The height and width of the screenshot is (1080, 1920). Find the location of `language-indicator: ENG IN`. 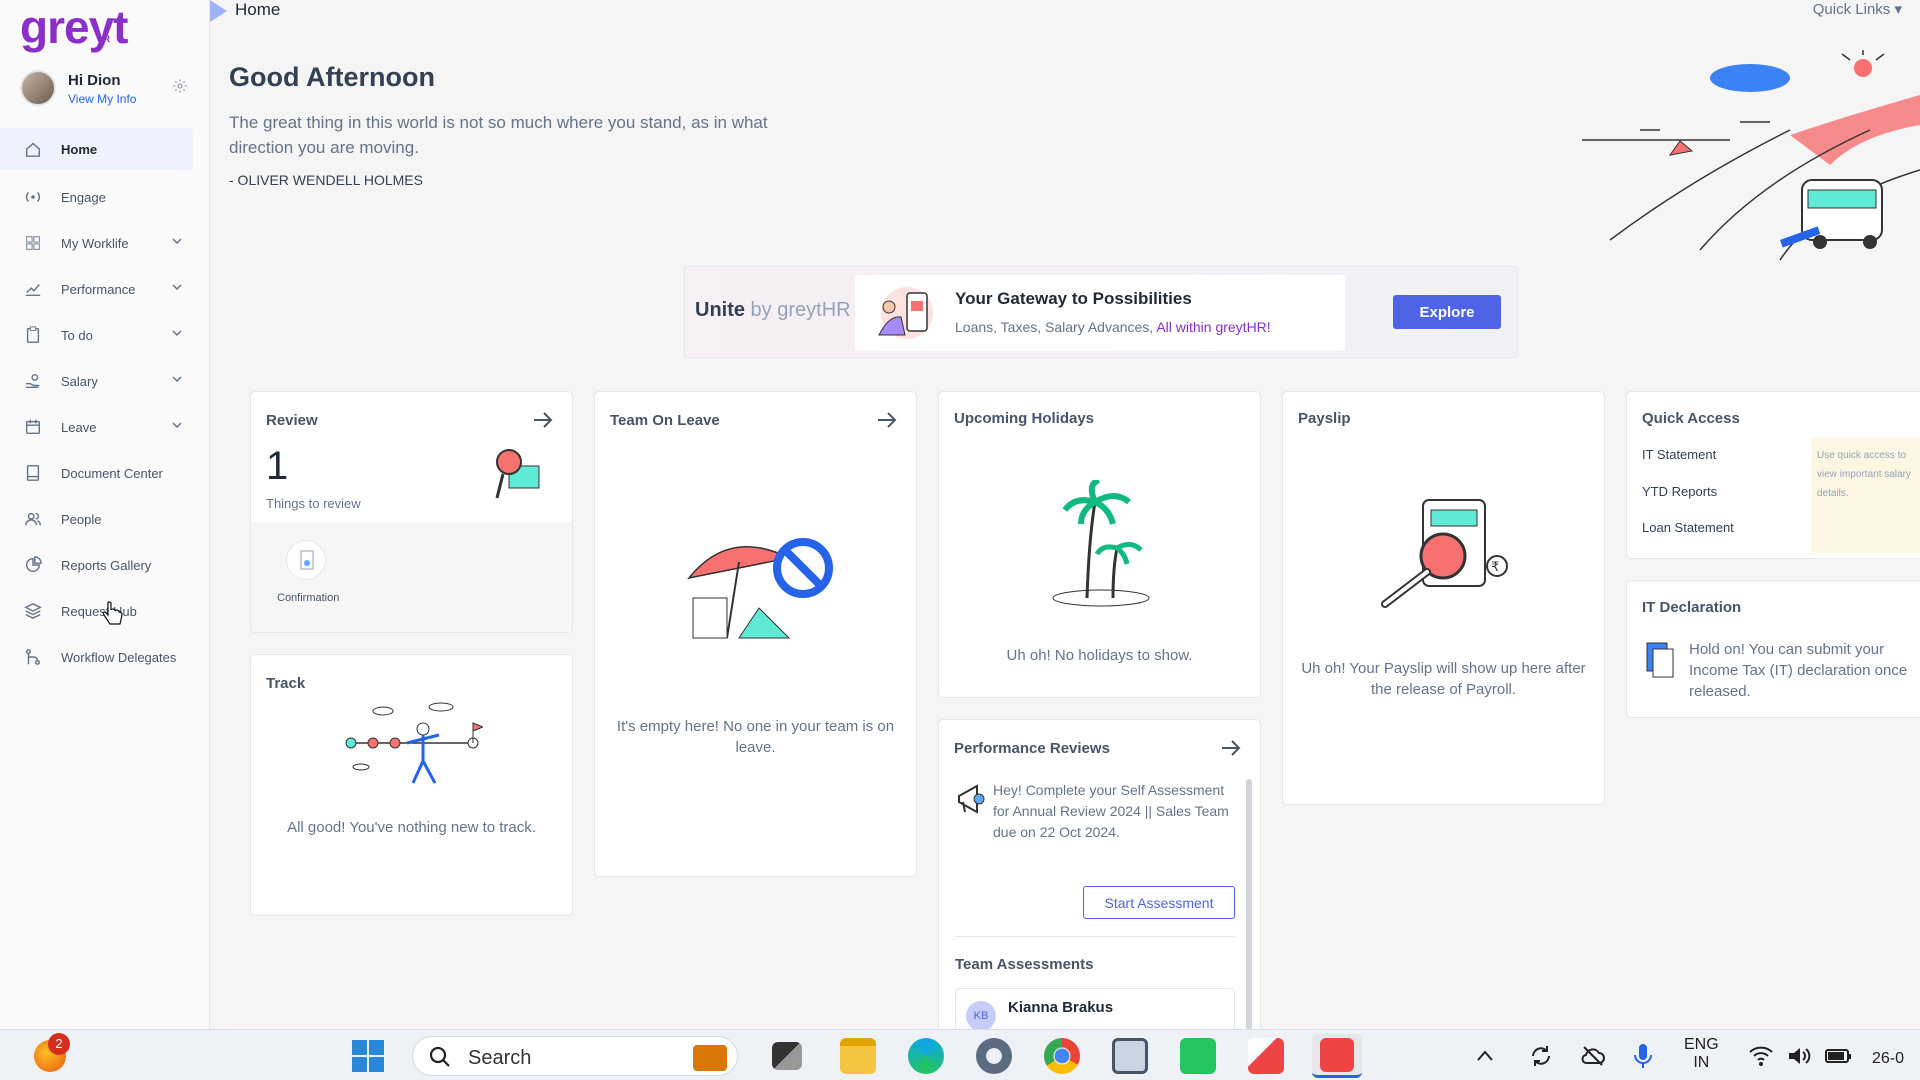

language-indicator: ENG IN is located at coordinates (1701, 1054).